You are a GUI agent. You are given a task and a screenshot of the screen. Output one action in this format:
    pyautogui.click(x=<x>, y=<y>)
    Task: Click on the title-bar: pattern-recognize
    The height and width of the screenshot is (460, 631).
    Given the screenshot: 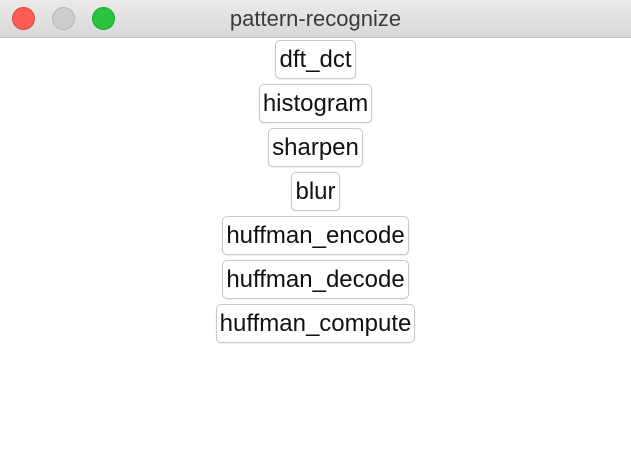 What is the action you would take?
    pyautogui.click(x=315, y=19)
    